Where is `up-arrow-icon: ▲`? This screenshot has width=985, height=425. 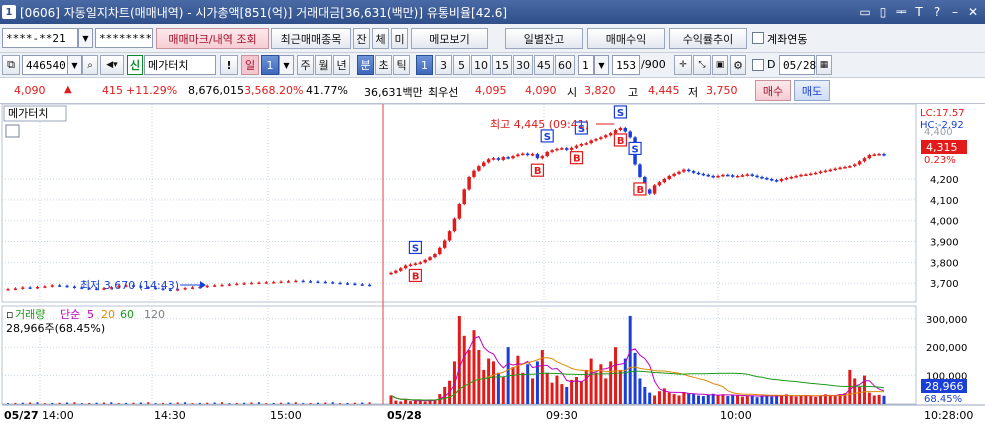 up-arrow-icon: ▲ is located at coordinates (68, 89).